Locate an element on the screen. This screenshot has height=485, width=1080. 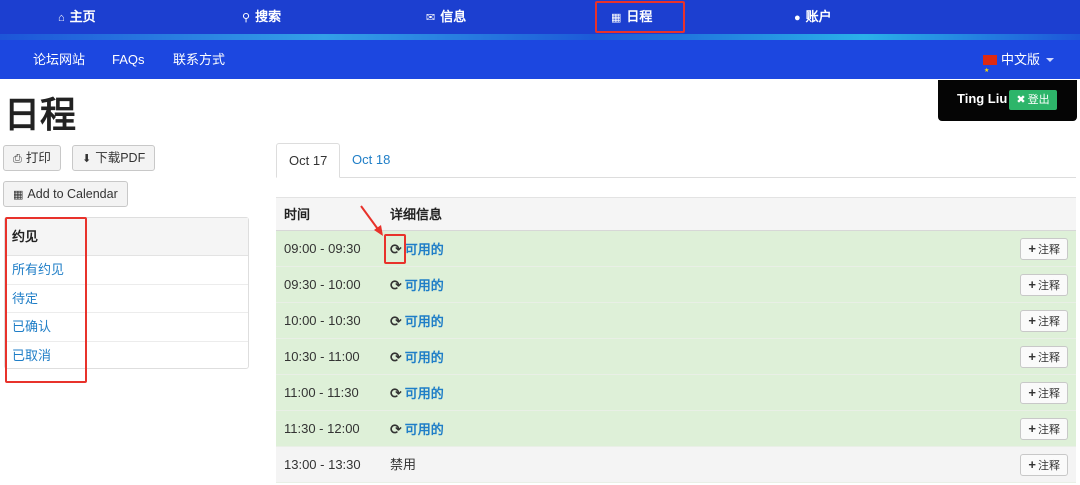
subnav-link-contact: 联系方式 is located at coordinates (199, 59).